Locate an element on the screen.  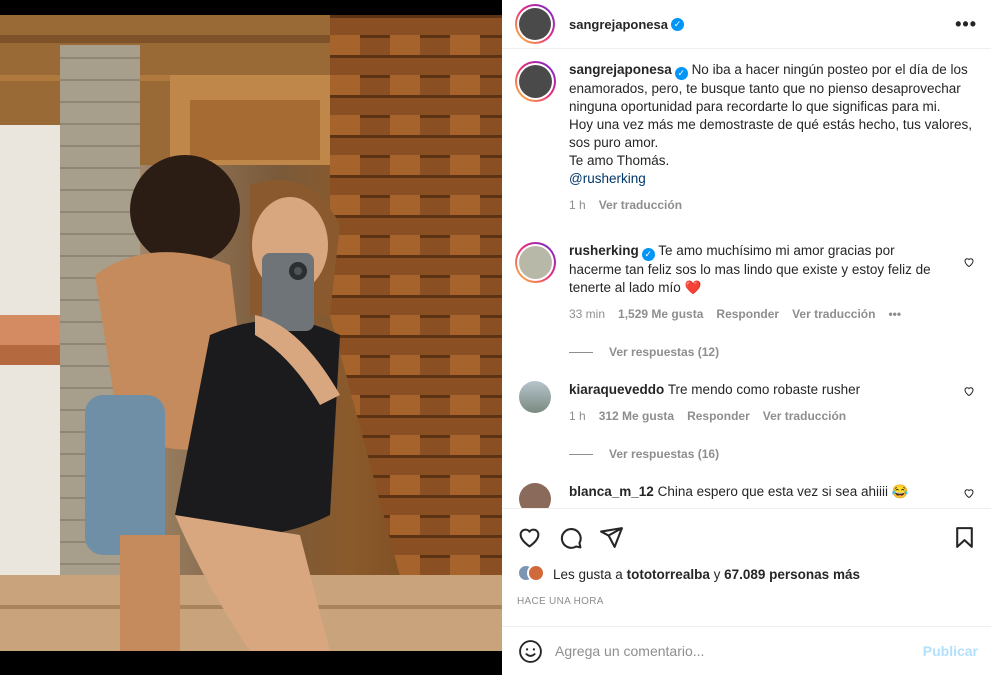
post-header: sangrejaponesa ✓ ••• is located at coordinates (746, 24).